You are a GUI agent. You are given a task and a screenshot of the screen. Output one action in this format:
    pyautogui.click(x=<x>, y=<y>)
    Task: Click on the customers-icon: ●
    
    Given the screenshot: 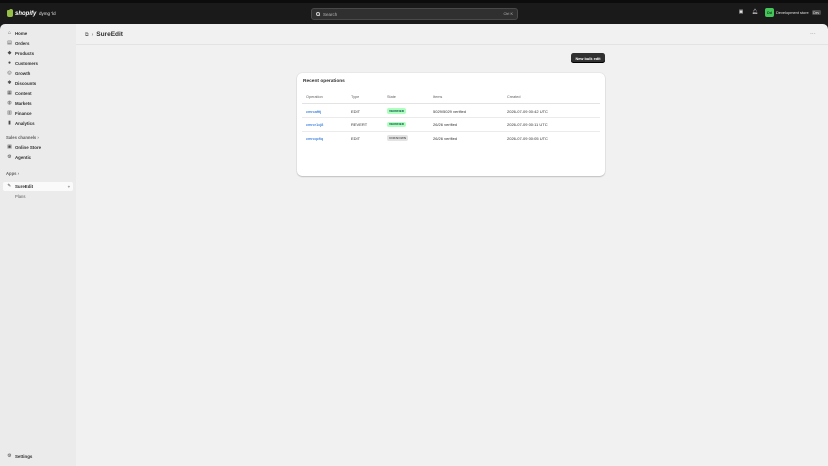 What is the action you would take?
    pyautogui.click(x=9, y=63)
    